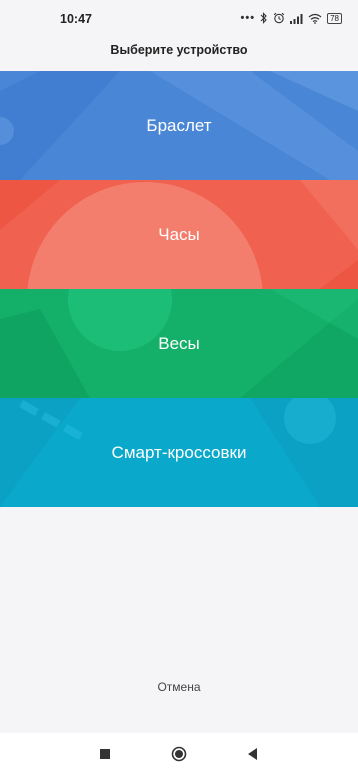 The width and height of the screenshot is (358, 776). Describe the element at coordinates (76, 19) in the screenshot. I see `clock-time: 10:47` at that location.